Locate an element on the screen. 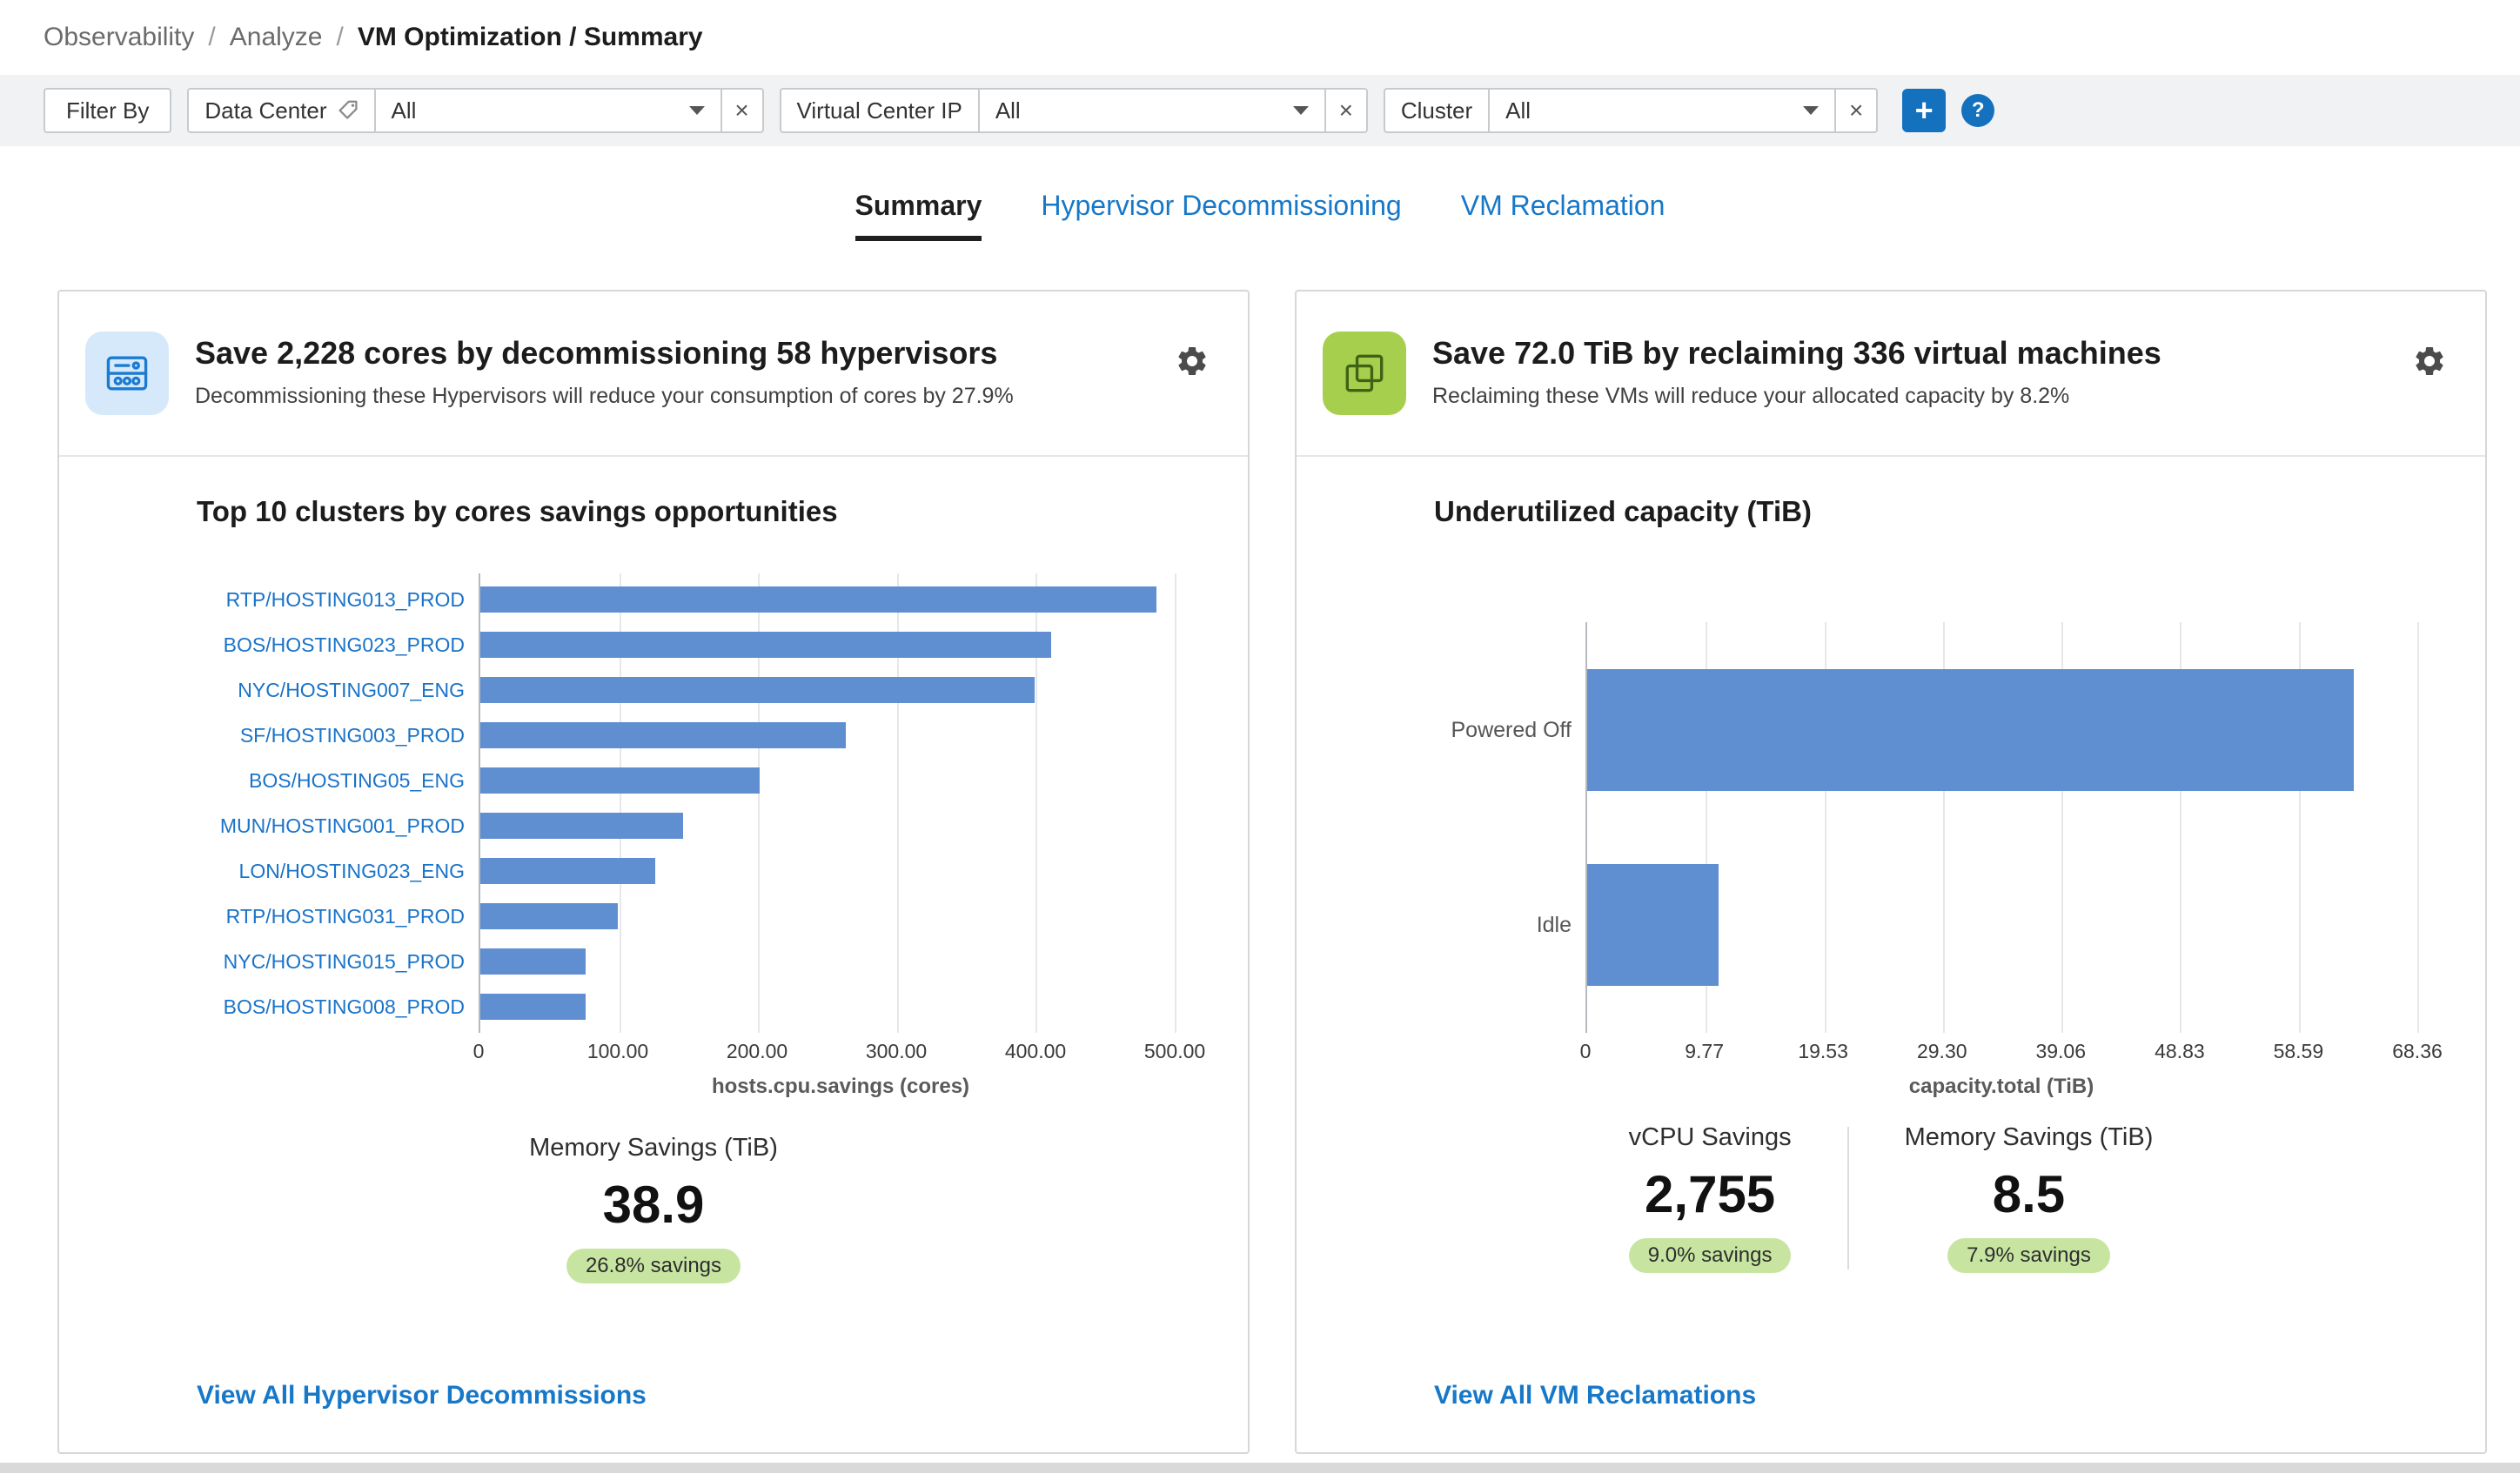 This screenshot has height=1474, width=2520. tab-hypervisor-decommissioning: Hypervisor Decommissioning is located at coordinates (1221, 215).